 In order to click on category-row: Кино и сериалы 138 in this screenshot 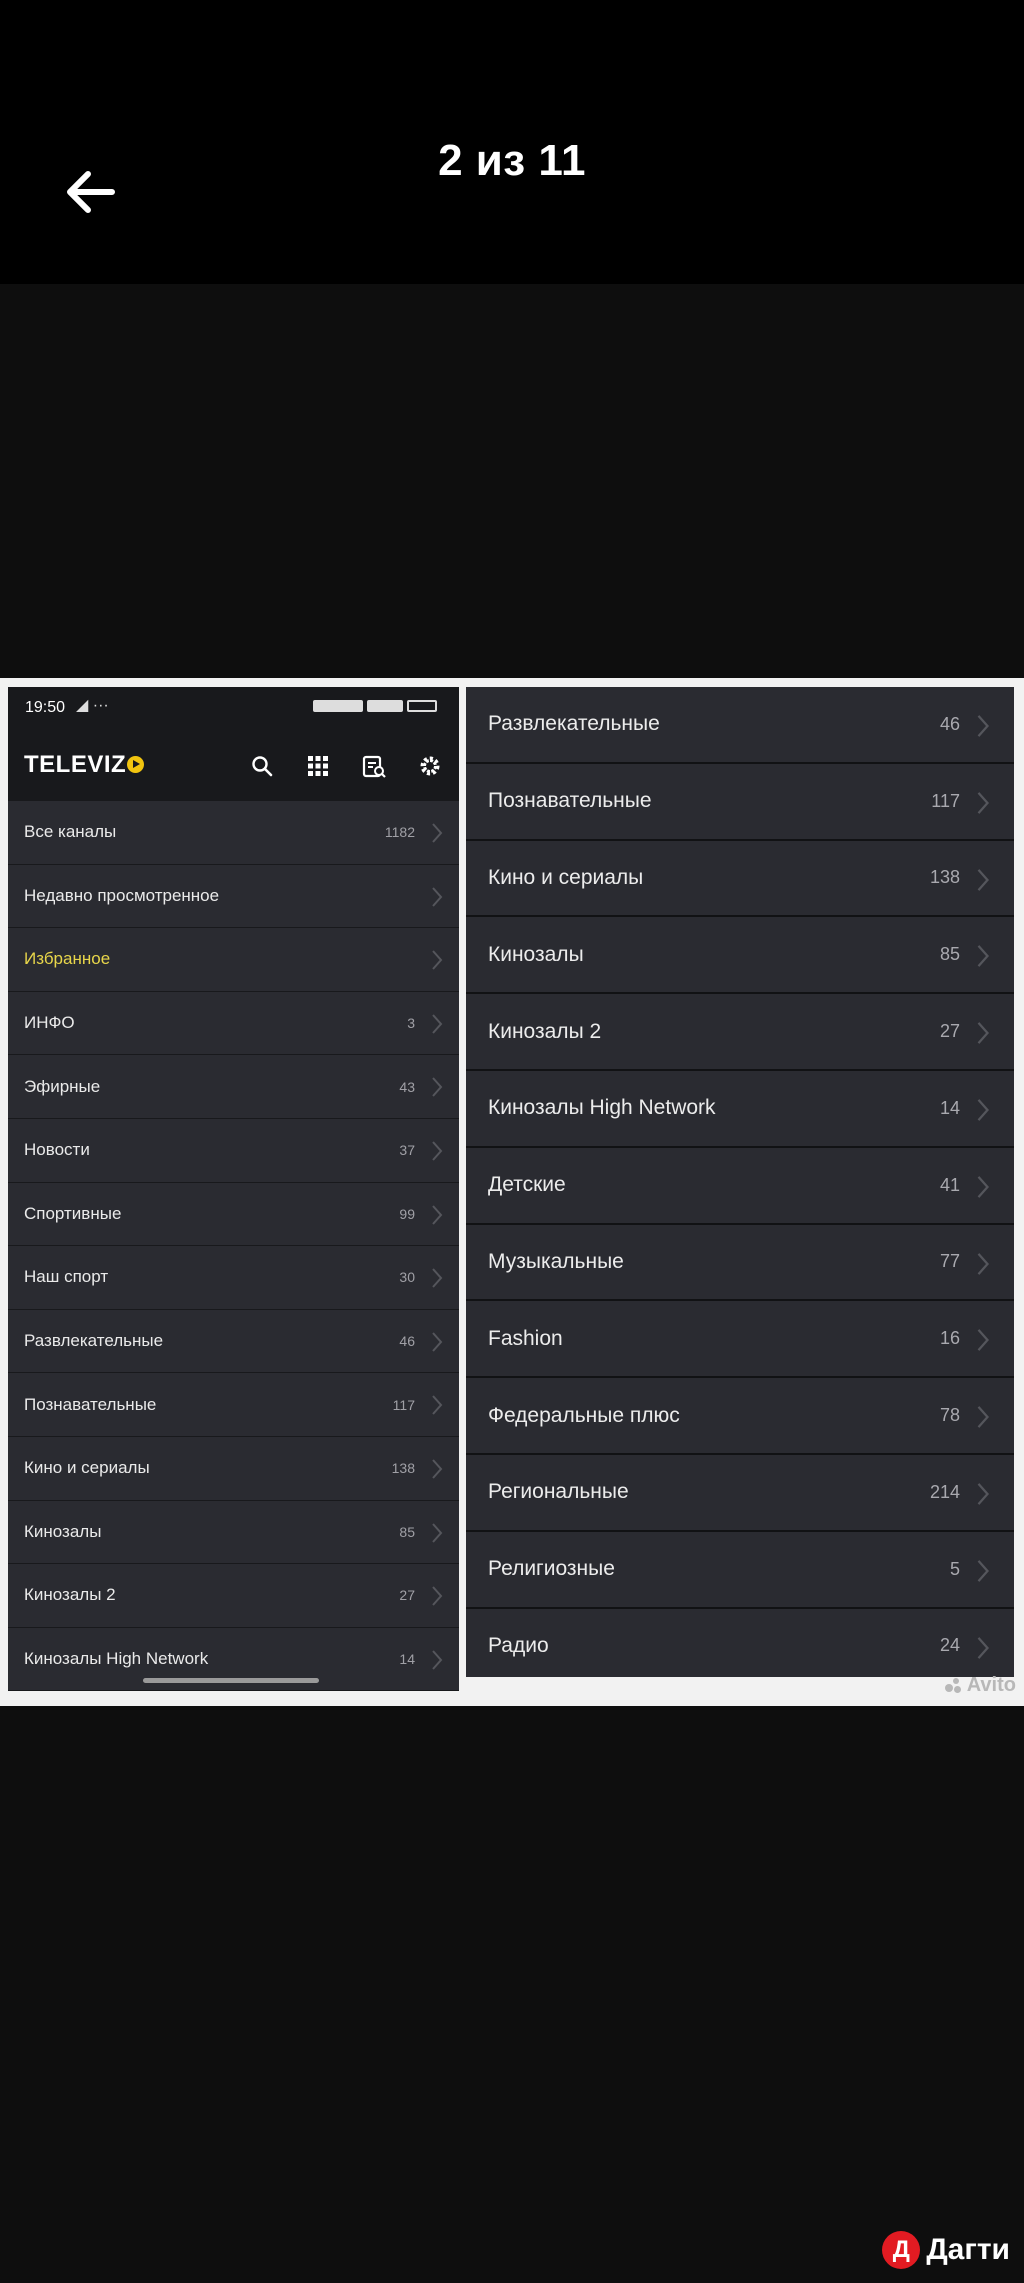, I will do `click(740, 879)`.